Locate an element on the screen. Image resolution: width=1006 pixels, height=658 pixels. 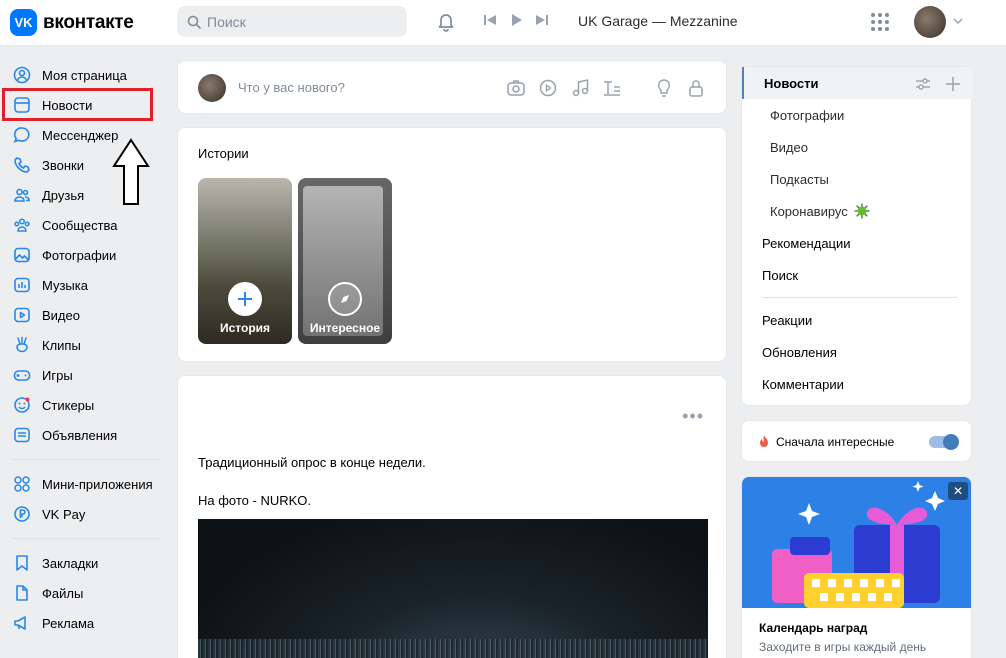
sidebar-item-label: Мини-приложения is located at coordinates (97, 484).